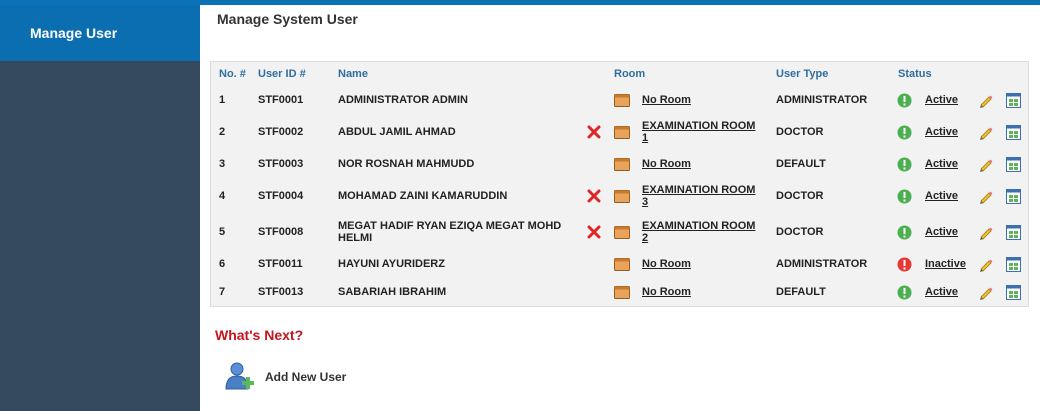 Image resolution: width=1040 pixels, height=411 pixels. Describe the element at coordinates (282, 74) in the screenshot. I see `header-user-id: User ID #` at that location.